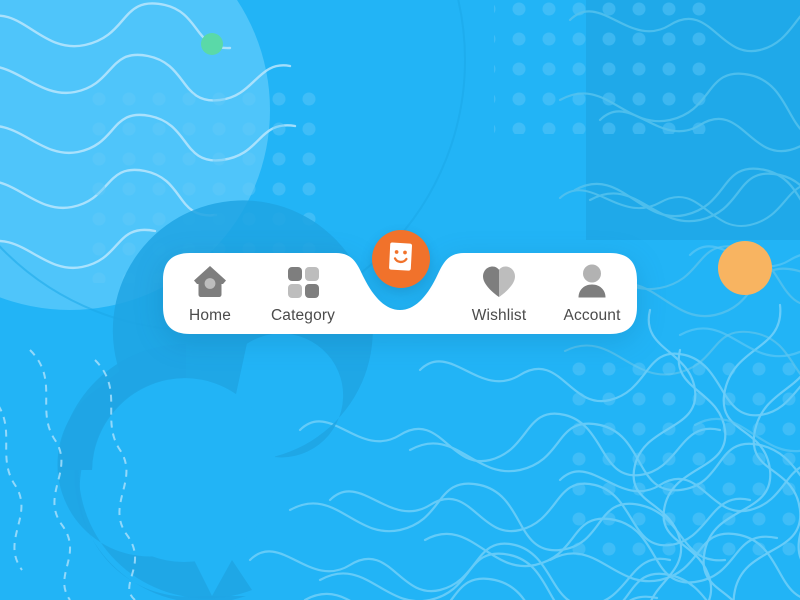 The image size is (800, 600). What do you see at coordinates (303, 281) in the screenshot?
I see `grid-icon` at bounding box center [303, 281].